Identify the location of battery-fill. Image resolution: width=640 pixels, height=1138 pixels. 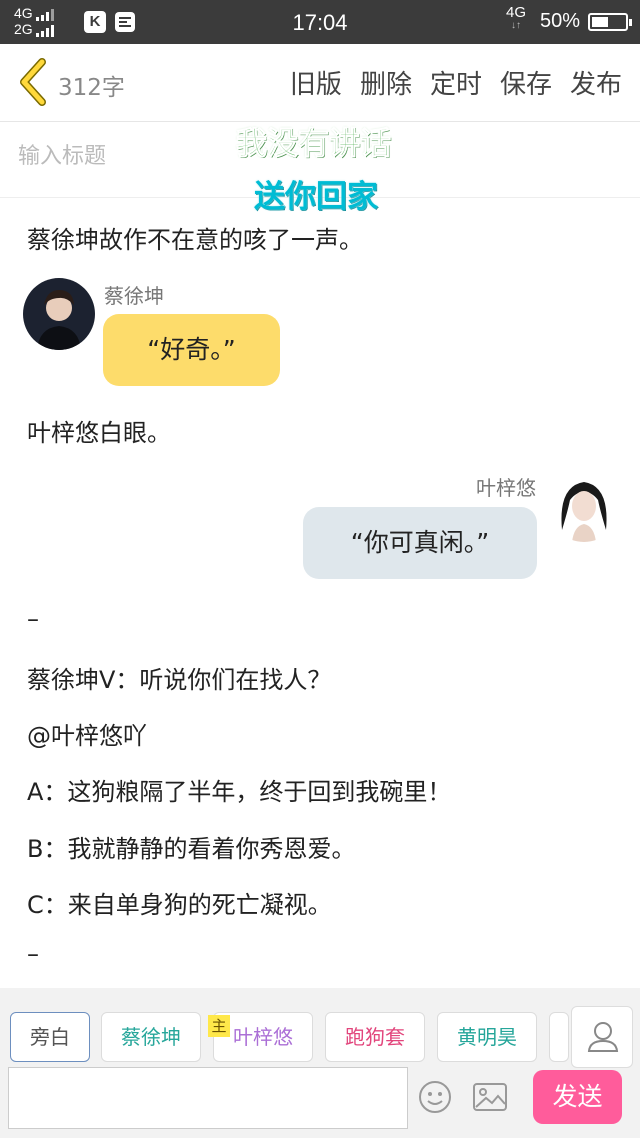
(600, 22).